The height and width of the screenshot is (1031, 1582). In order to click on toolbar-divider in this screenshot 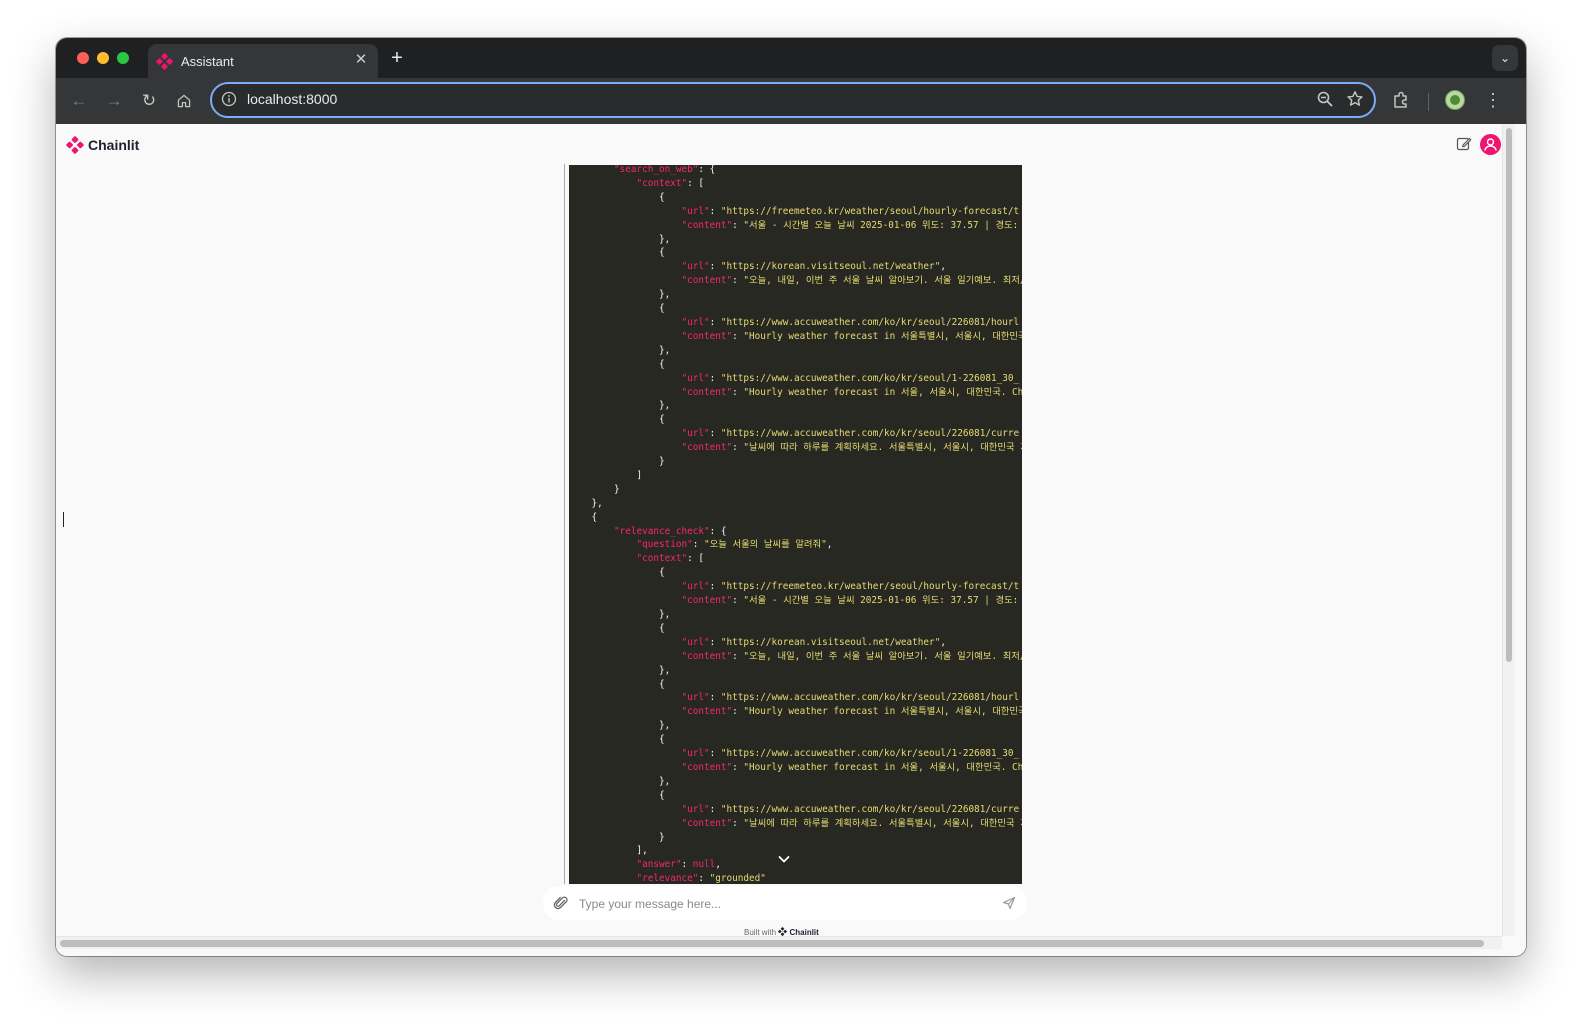, I will do `click(1428, 102)`.